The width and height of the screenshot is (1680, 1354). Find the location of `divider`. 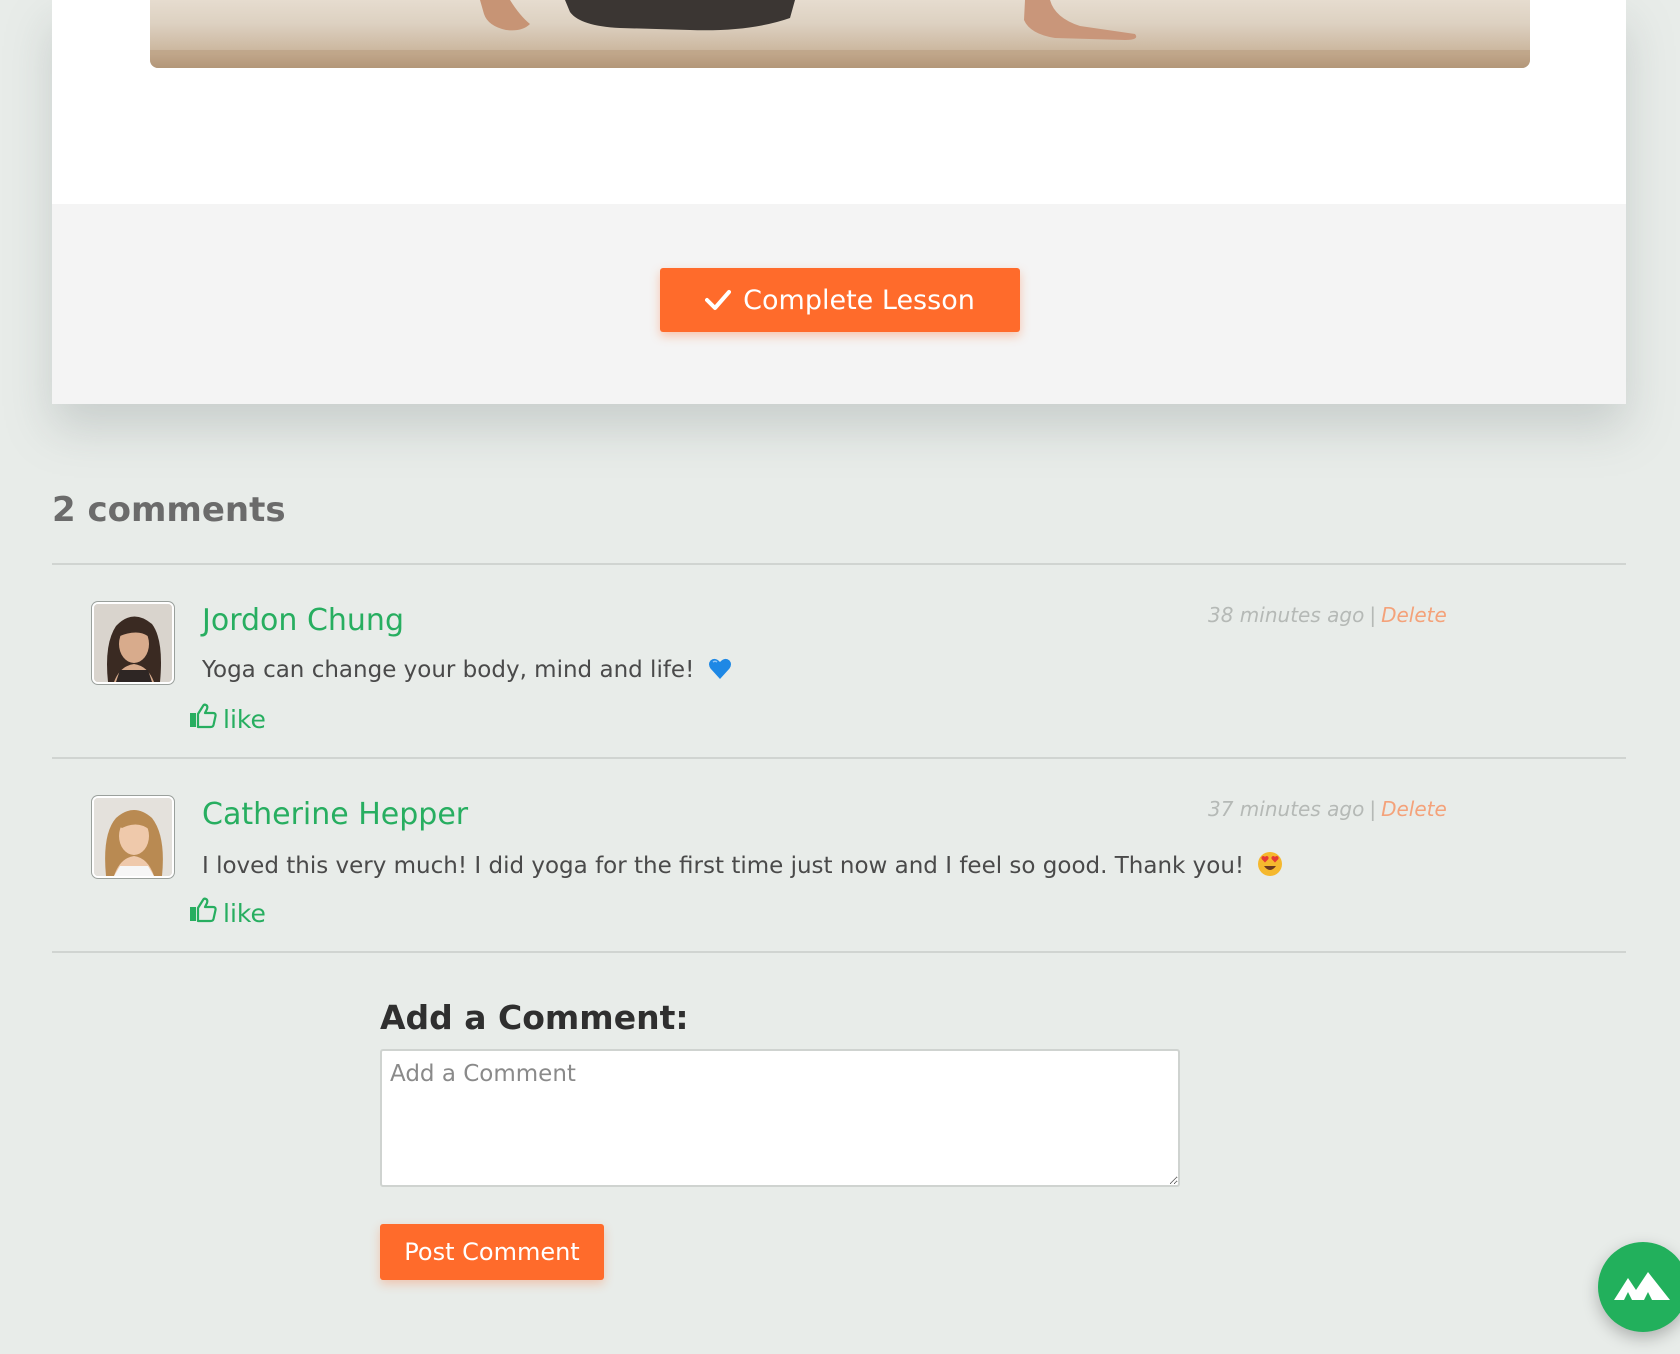

divider is located at coordinates (839, 952).